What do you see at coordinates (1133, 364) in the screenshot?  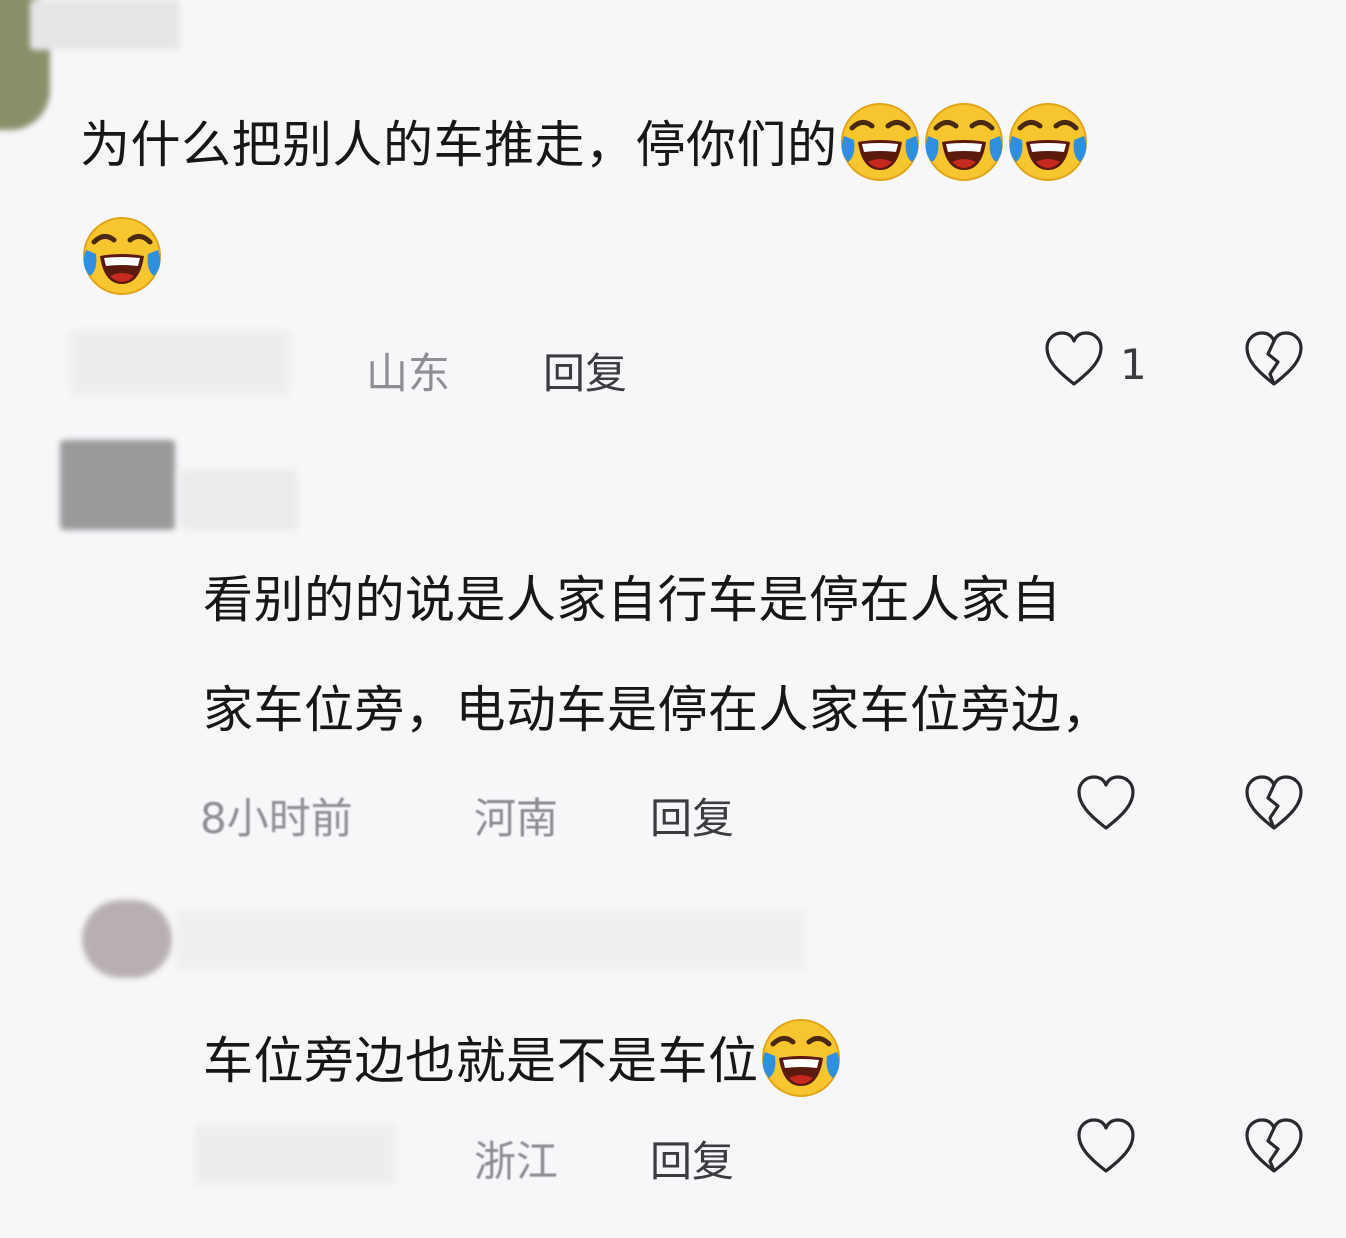 I see `like-count: 1` at bounding box center [1133, 364].